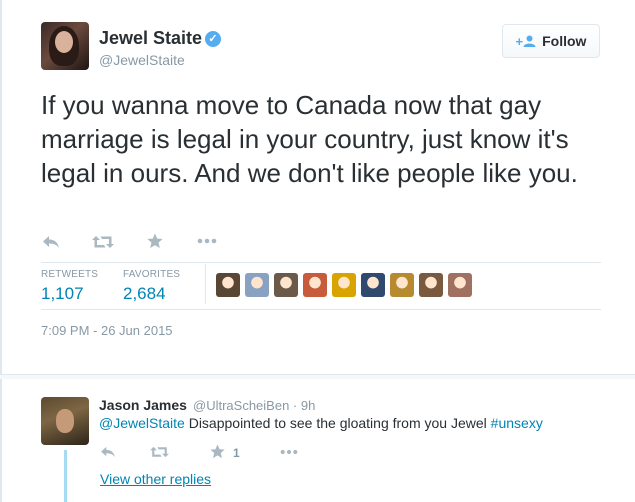  I want to click on tweet-timestamp: 7:09 PM - 26 Jun 2015, so click(107, 330).